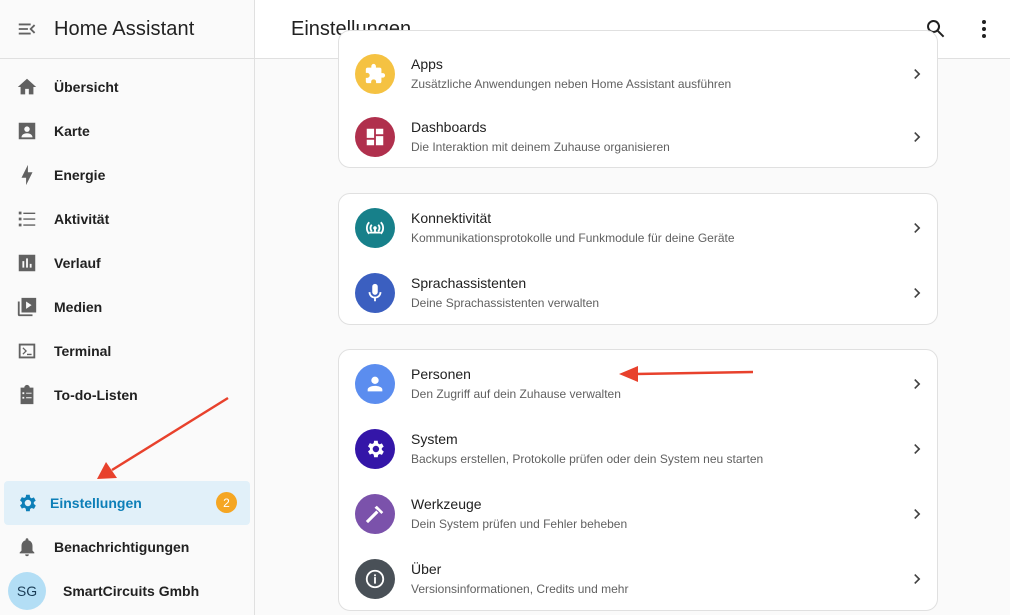 Image resolution: width=1010 pixels, height=615 pixels. What do you see at coordinates (82, 219) in the screenshot?
I see `sidebar-item-label: Aktivität` at bounding box center [82, 219].